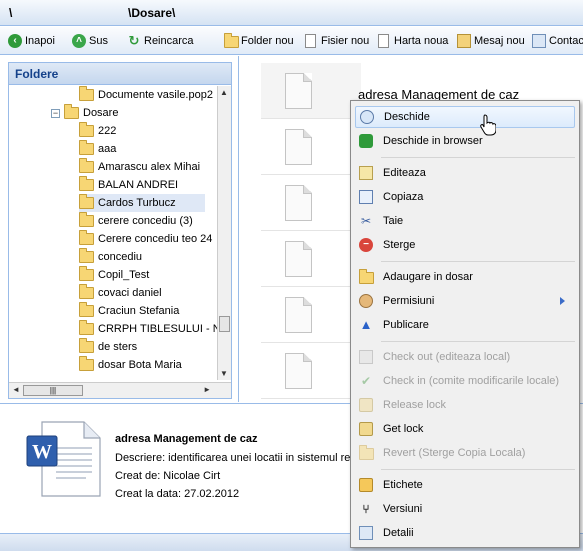 This screenshot has width=583, height=551. I want to click on menu-item-label: Etichete, so click(403, 485).